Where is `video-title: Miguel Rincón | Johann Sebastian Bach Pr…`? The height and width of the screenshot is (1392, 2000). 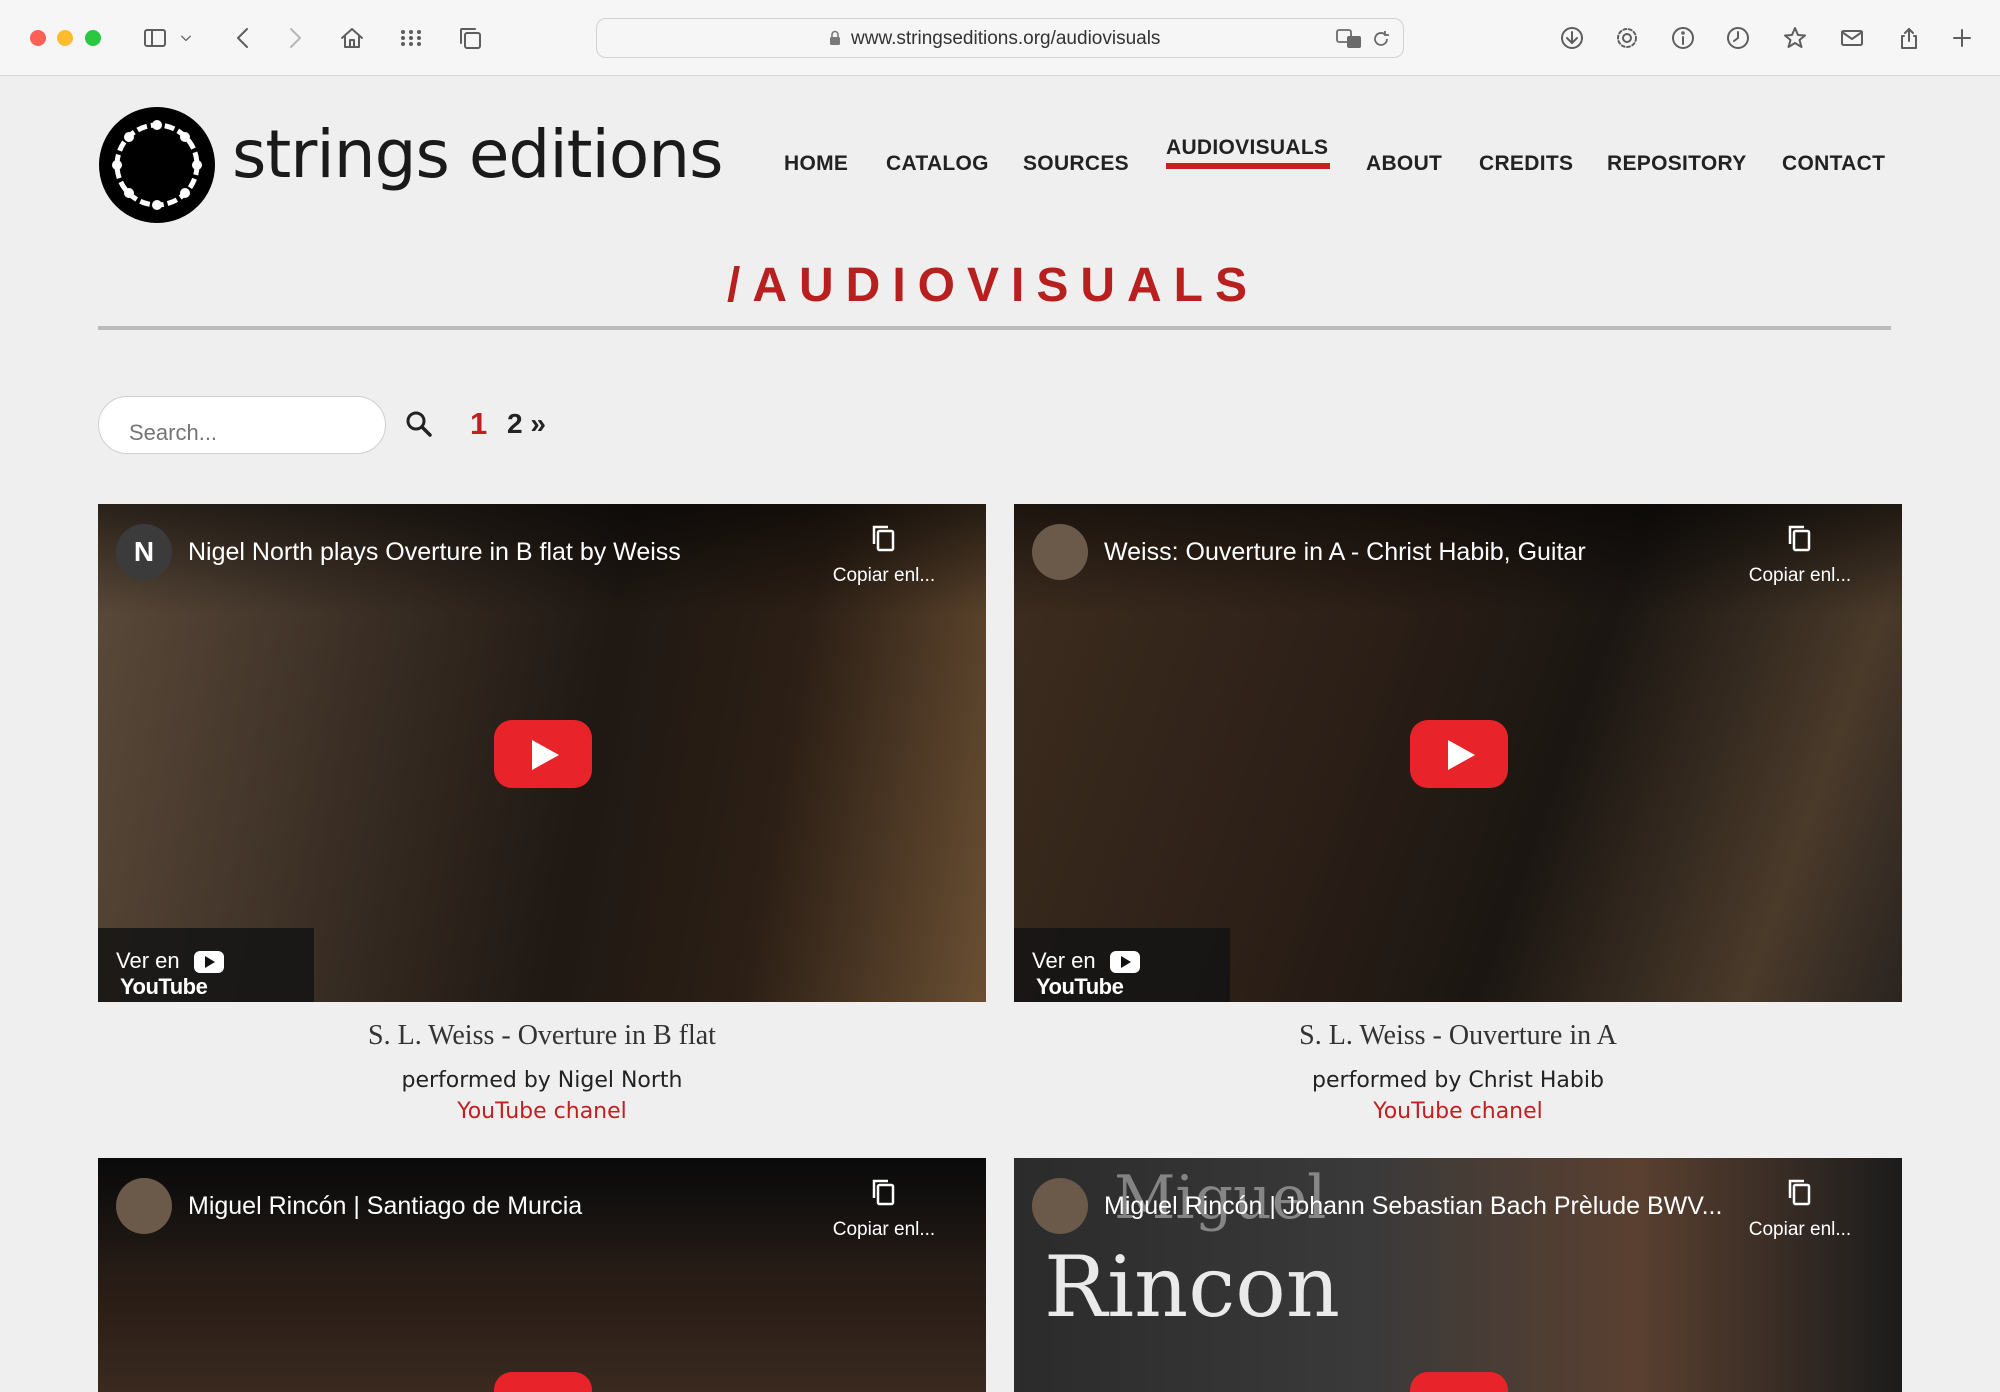
video-title: Miguel Rincón | Johann Sebastian Bach Pr… is located at coordinates (1413, 1206).